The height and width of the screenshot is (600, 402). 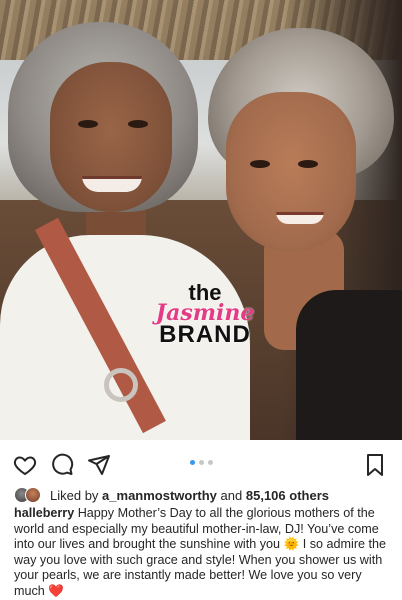 I want to click on liker-avatars, so click(x=29, y=495).